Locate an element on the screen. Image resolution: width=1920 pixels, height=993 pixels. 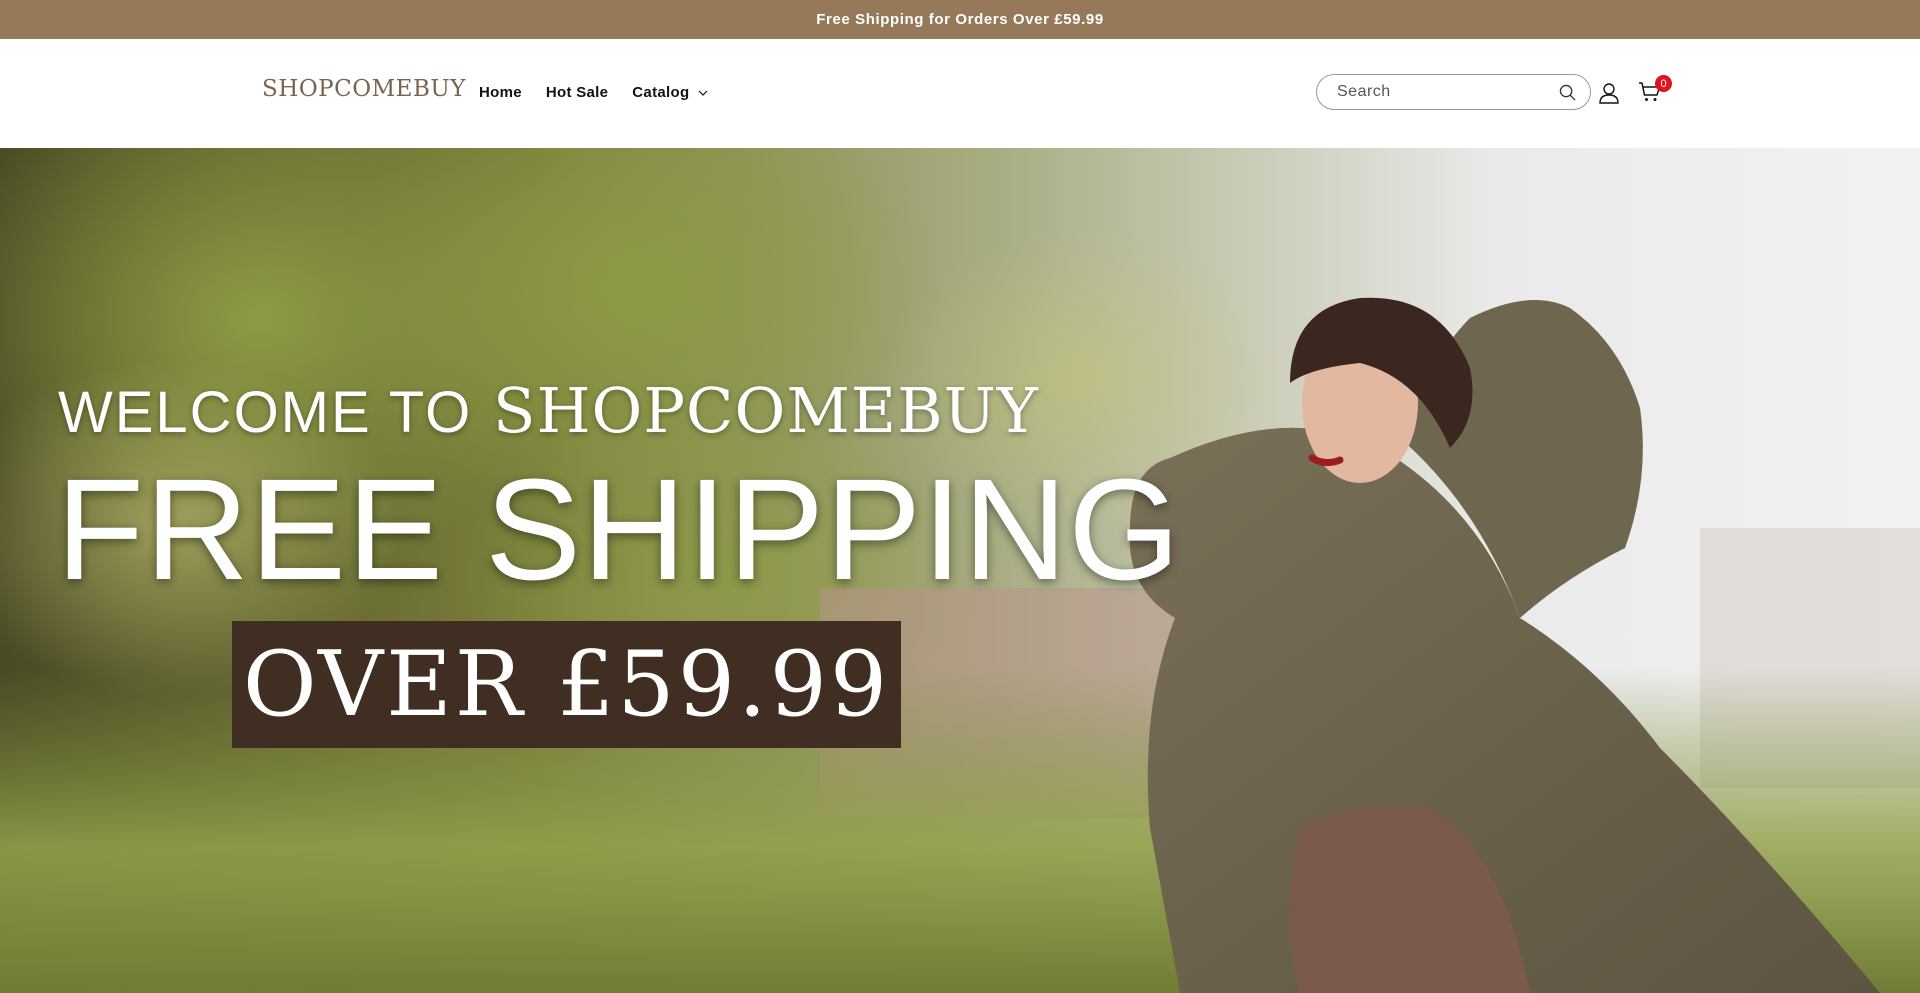
nav-catalog-label: Catalog is located at coordinates (661, 92).